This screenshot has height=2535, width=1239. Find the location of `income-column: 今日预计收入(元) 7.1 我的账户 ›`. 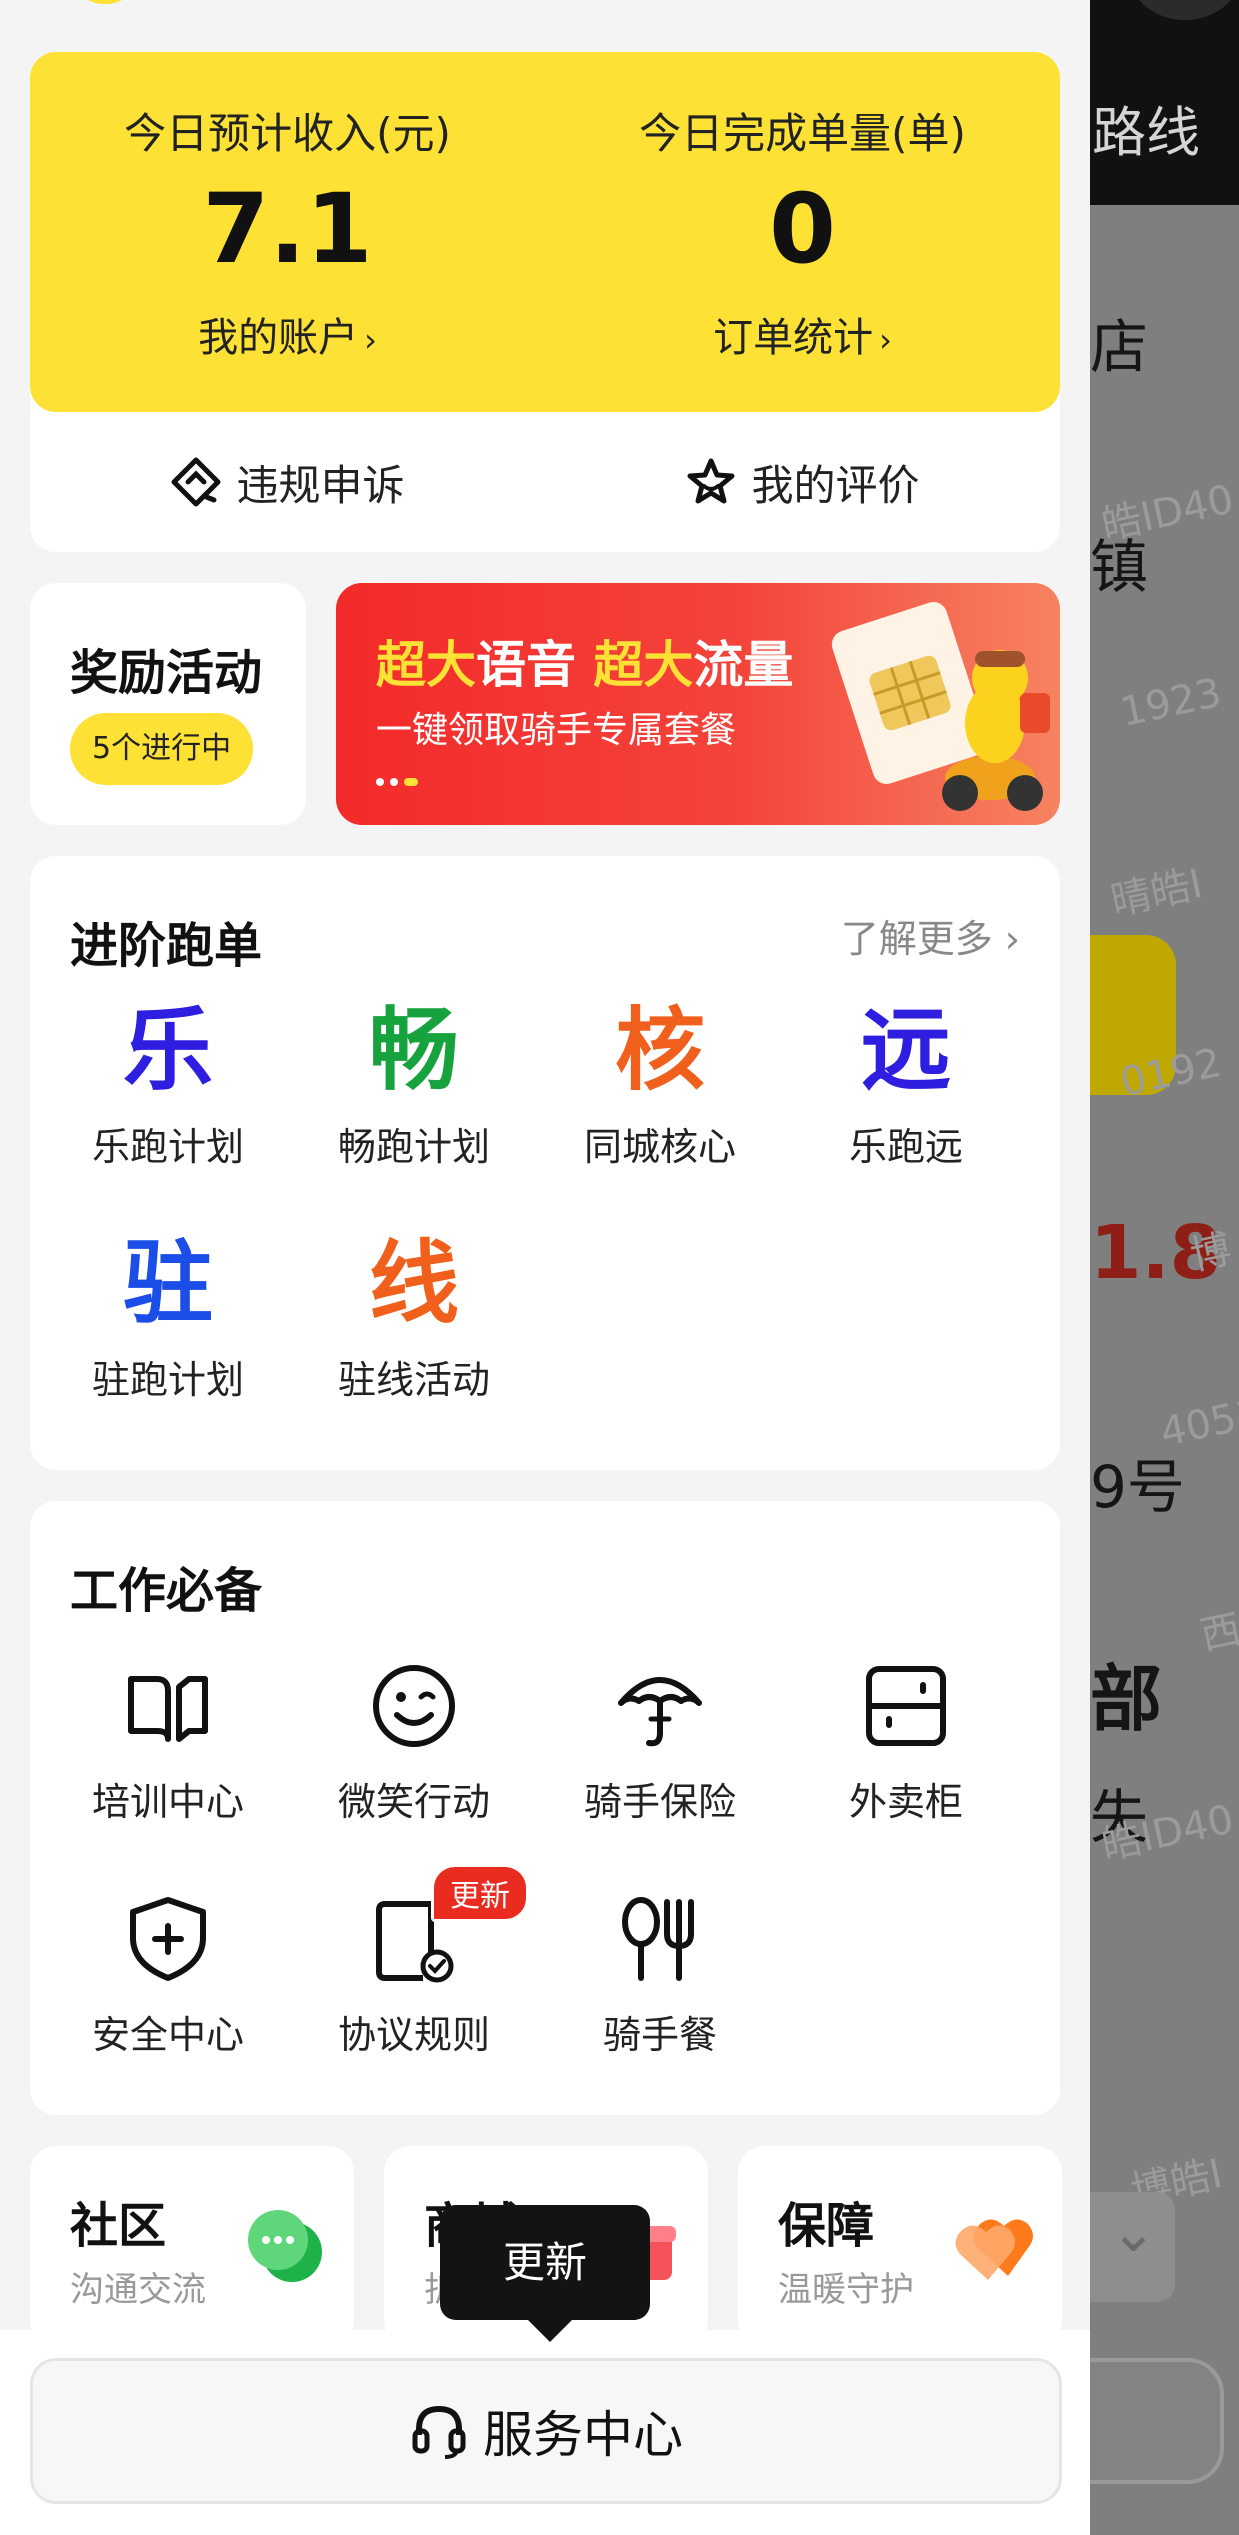

income-column: 今日预计收入(元) 7.1 我的账户 › is located at coordinates (287, 231).